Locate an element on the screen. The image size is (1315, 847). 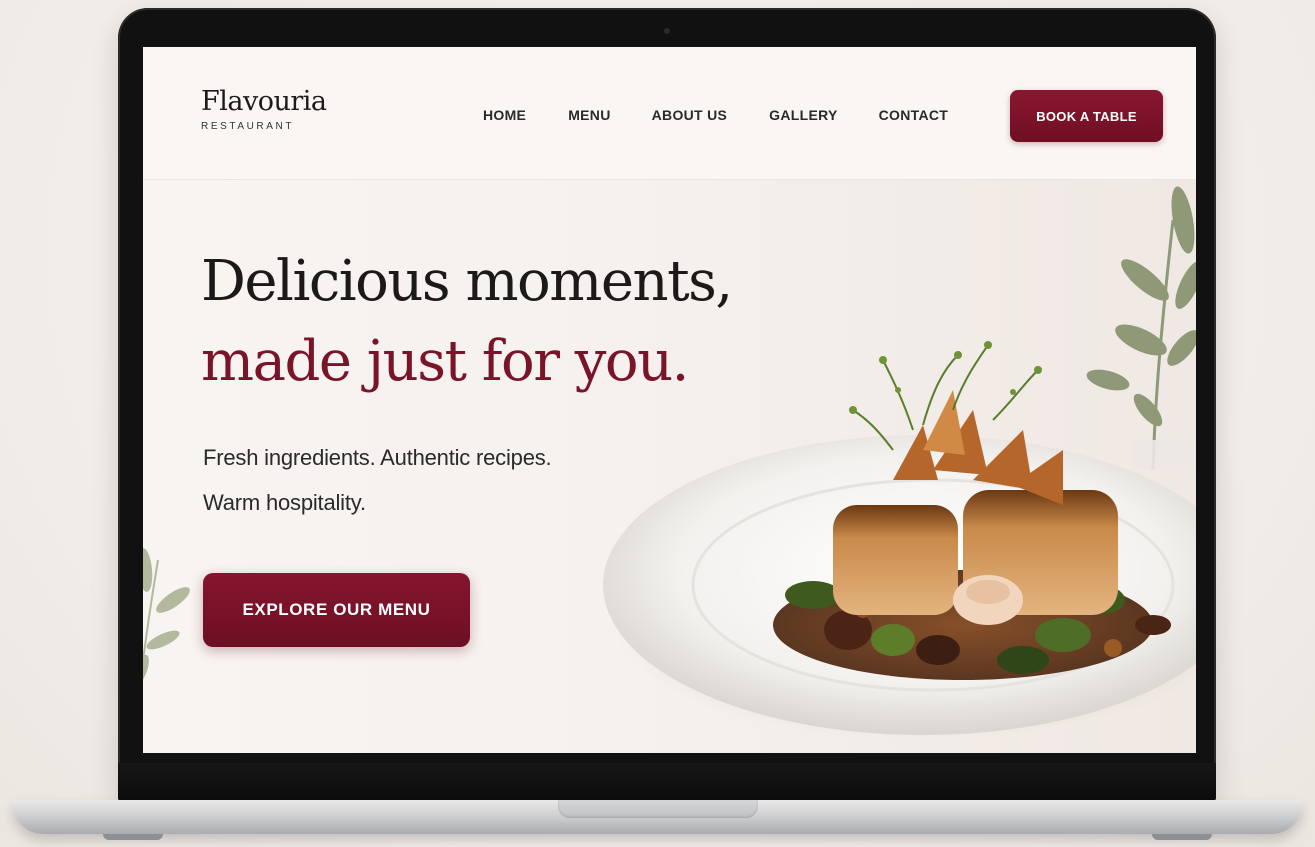
nav-link-home: HOME is located at coordinates (504, 115).